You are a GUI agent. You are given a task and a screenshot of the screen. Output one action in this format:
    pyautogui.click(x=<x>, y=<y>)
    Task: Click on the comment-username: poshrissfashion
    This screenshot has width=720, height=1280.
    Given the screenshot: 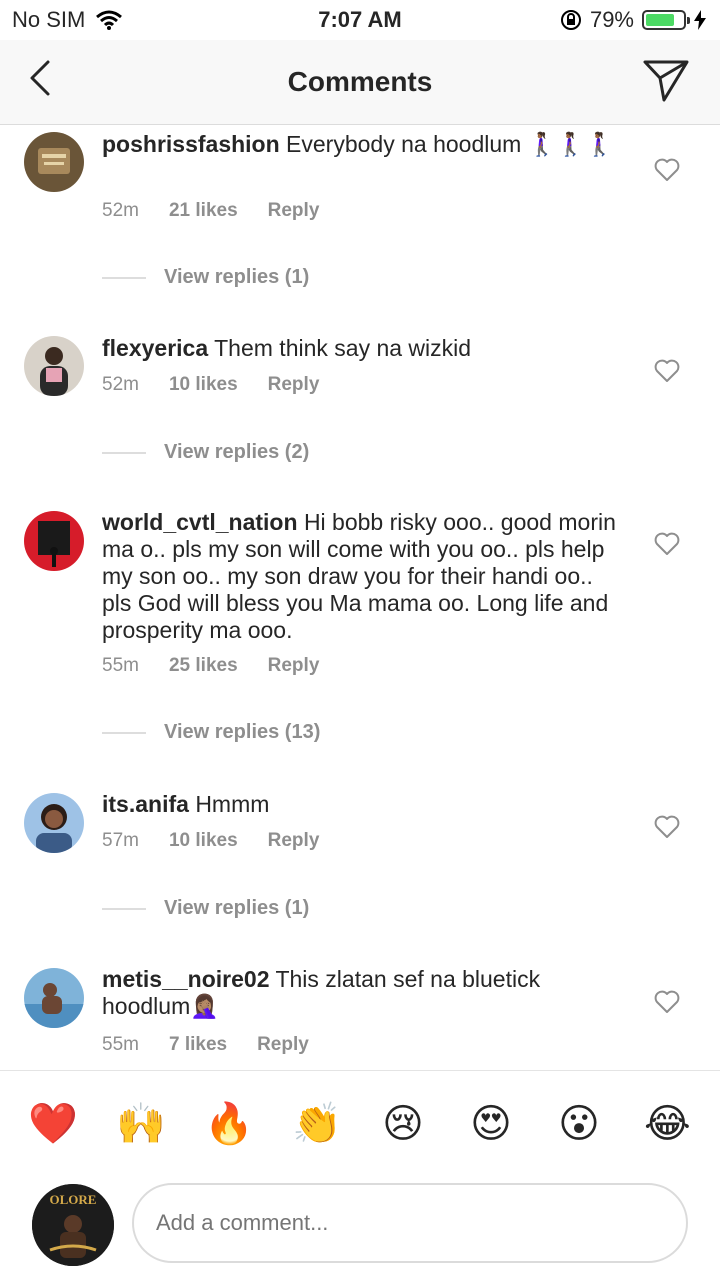 What is the action you would take?
    pyautogui.click(x=191, y=144)
    